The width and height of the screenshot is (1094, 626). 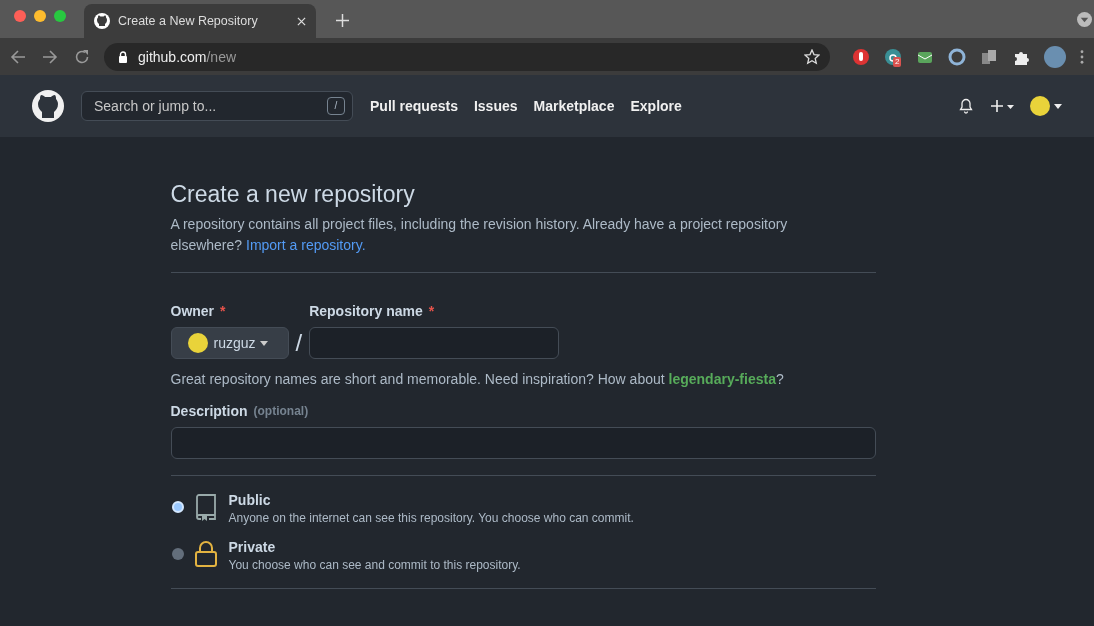 What do you see at coordinates (82, 56) in the screenshot?
I see `reload-icon` at bounding box center [82, 56].